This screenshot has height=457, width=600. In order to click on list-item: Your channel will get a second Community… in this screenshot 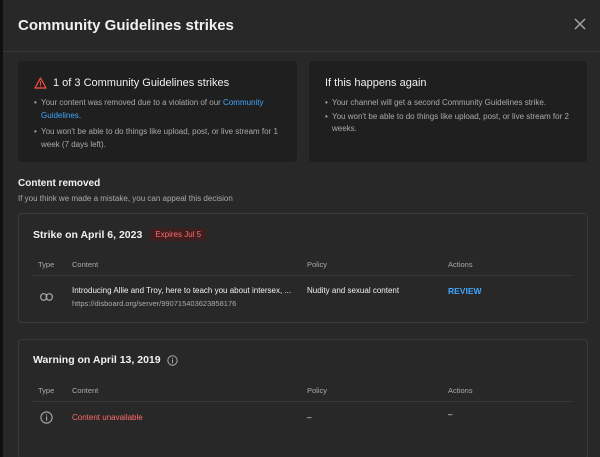, I will do `click(450, 103)`.